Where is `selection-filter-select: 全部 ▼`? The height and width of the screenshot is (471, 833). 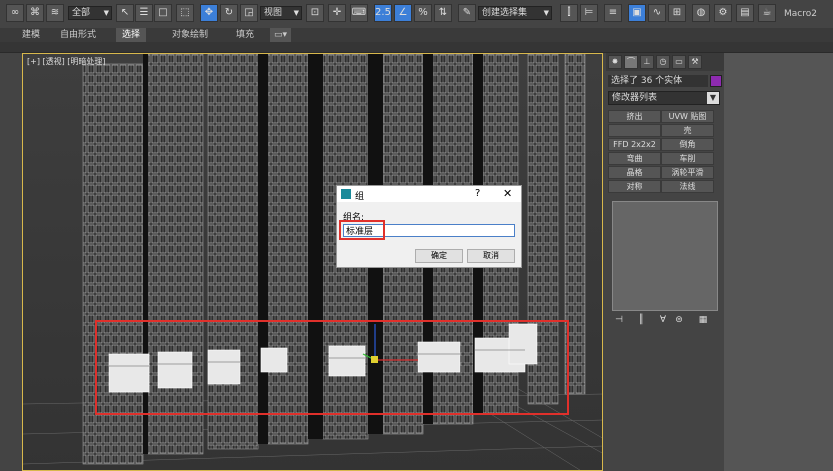
selection-filter-select: 全部 ▼ is located at coordinates (90, 13).